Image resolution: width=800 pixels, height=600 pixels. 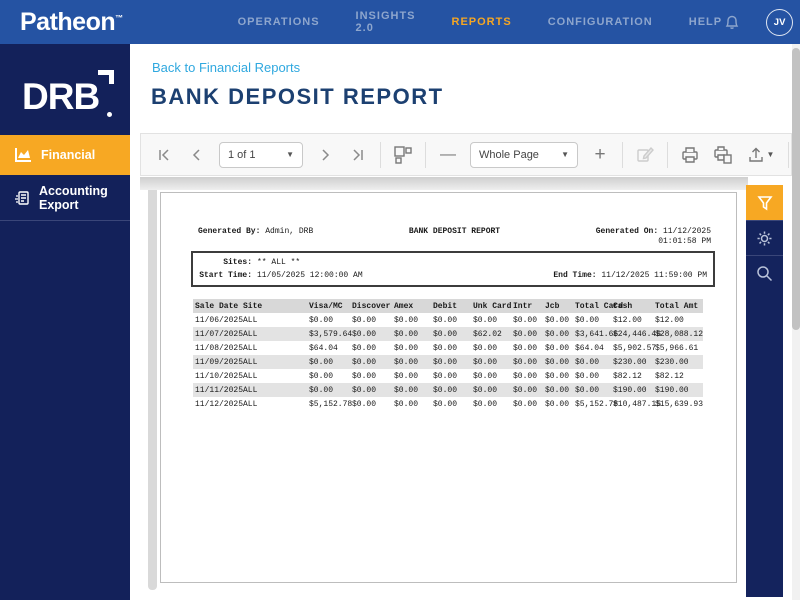 What do you see at coordinates (524, 154) in the screenshot?
I see `zoom-mode-dropdown: Whole Page ▼` at bounding box center [524, 154].